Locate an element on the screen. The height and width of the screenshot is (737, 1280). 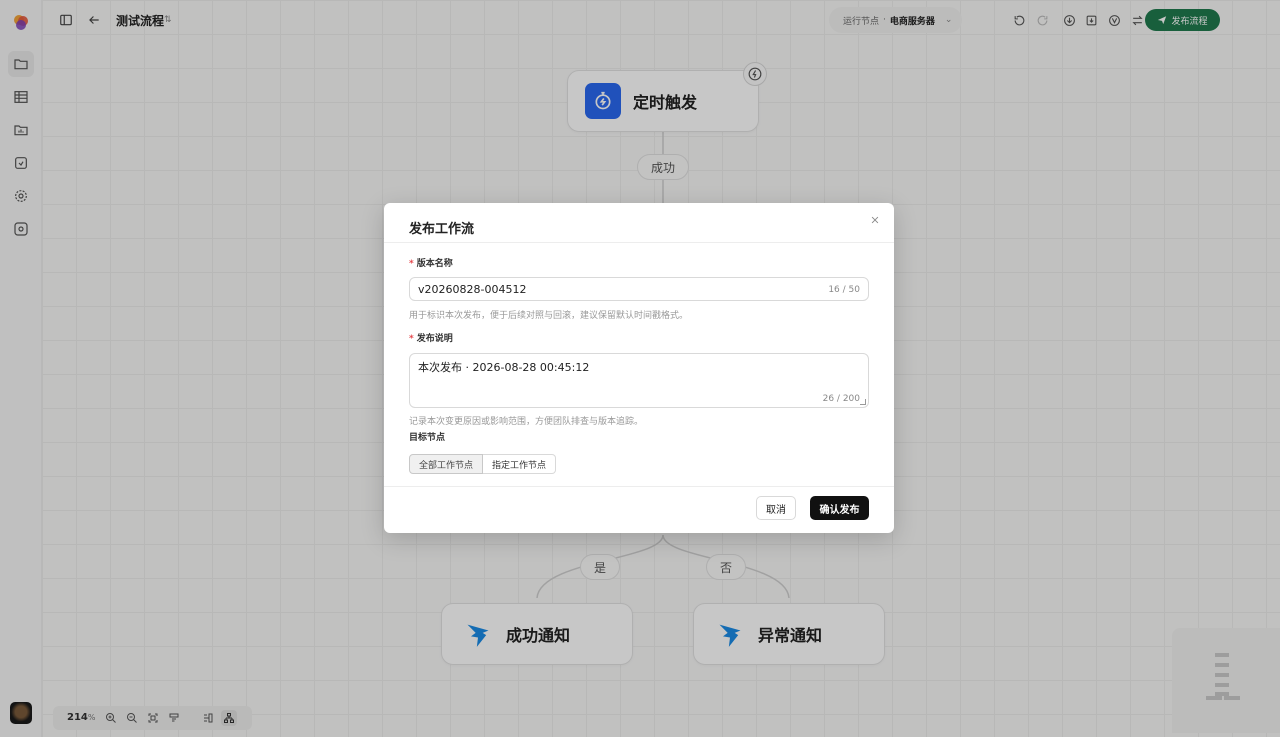
version-name-input: v20260828-004512 16 / 50 is located at coordinates (639, 289).